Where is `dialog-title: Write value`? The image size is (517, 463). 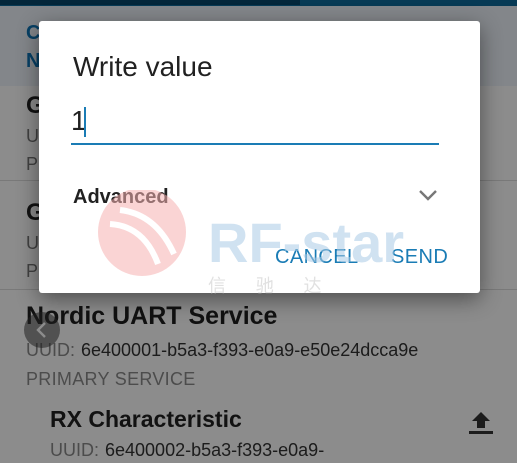
dialog-title: Write value is located at coordinates (143, 66).